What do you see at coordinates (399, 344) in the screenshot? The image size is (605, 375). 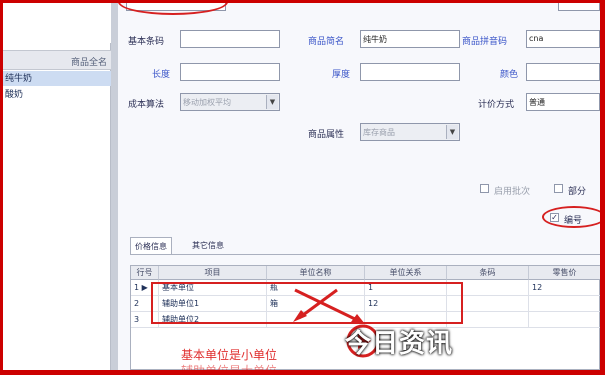 I see `watermark-text: 今日资讯` at bounding box center [399, 344].